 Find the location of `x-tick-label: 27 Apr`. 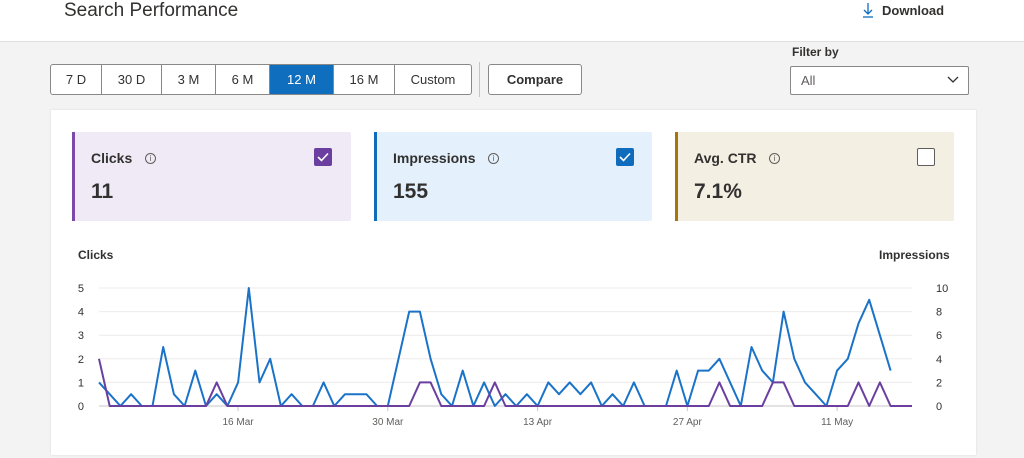

x-tick-label: 27 Apr is located at coordinates (688, 422).